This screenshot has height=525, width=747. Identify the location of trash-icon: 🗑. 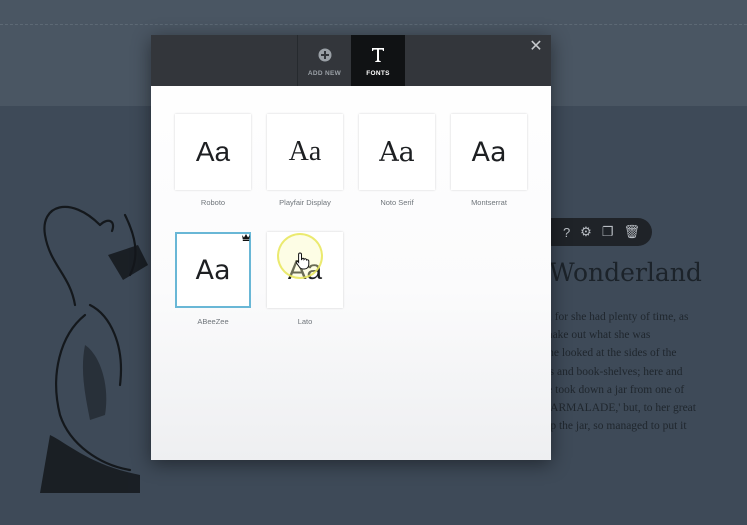
(631, 231).